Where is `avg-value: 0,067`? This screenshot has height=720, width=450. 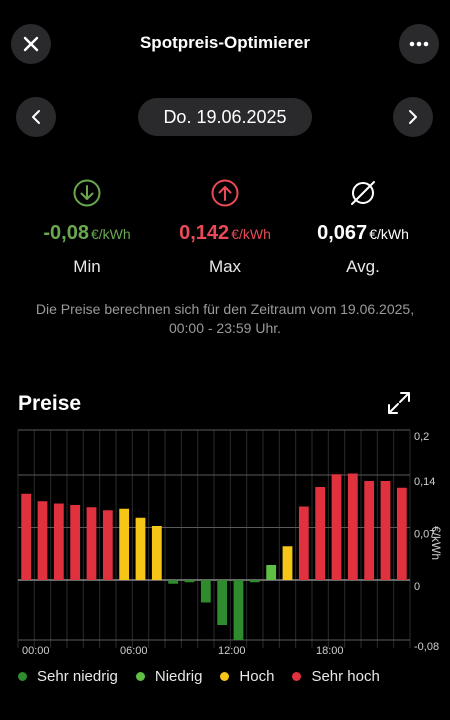
avg-value: 0,067 is located at coordinates (342, 233).